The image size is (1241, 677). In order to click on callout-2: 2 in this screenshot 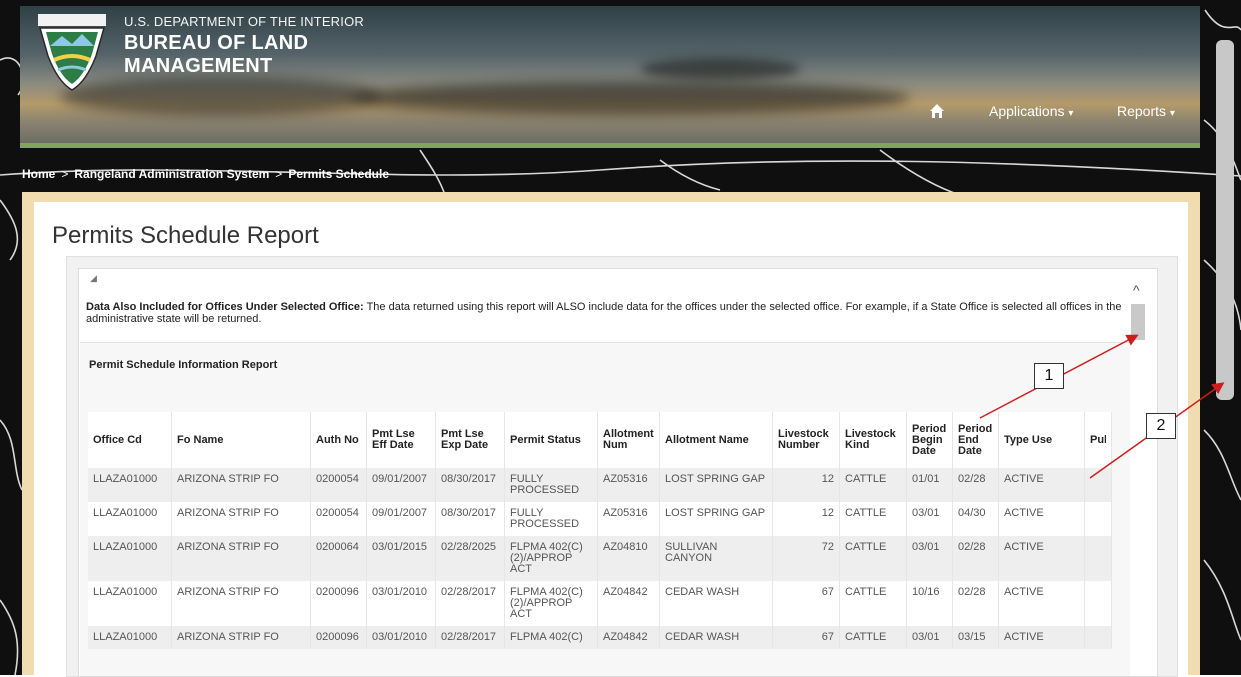, I will do `click(1161, 426)`.